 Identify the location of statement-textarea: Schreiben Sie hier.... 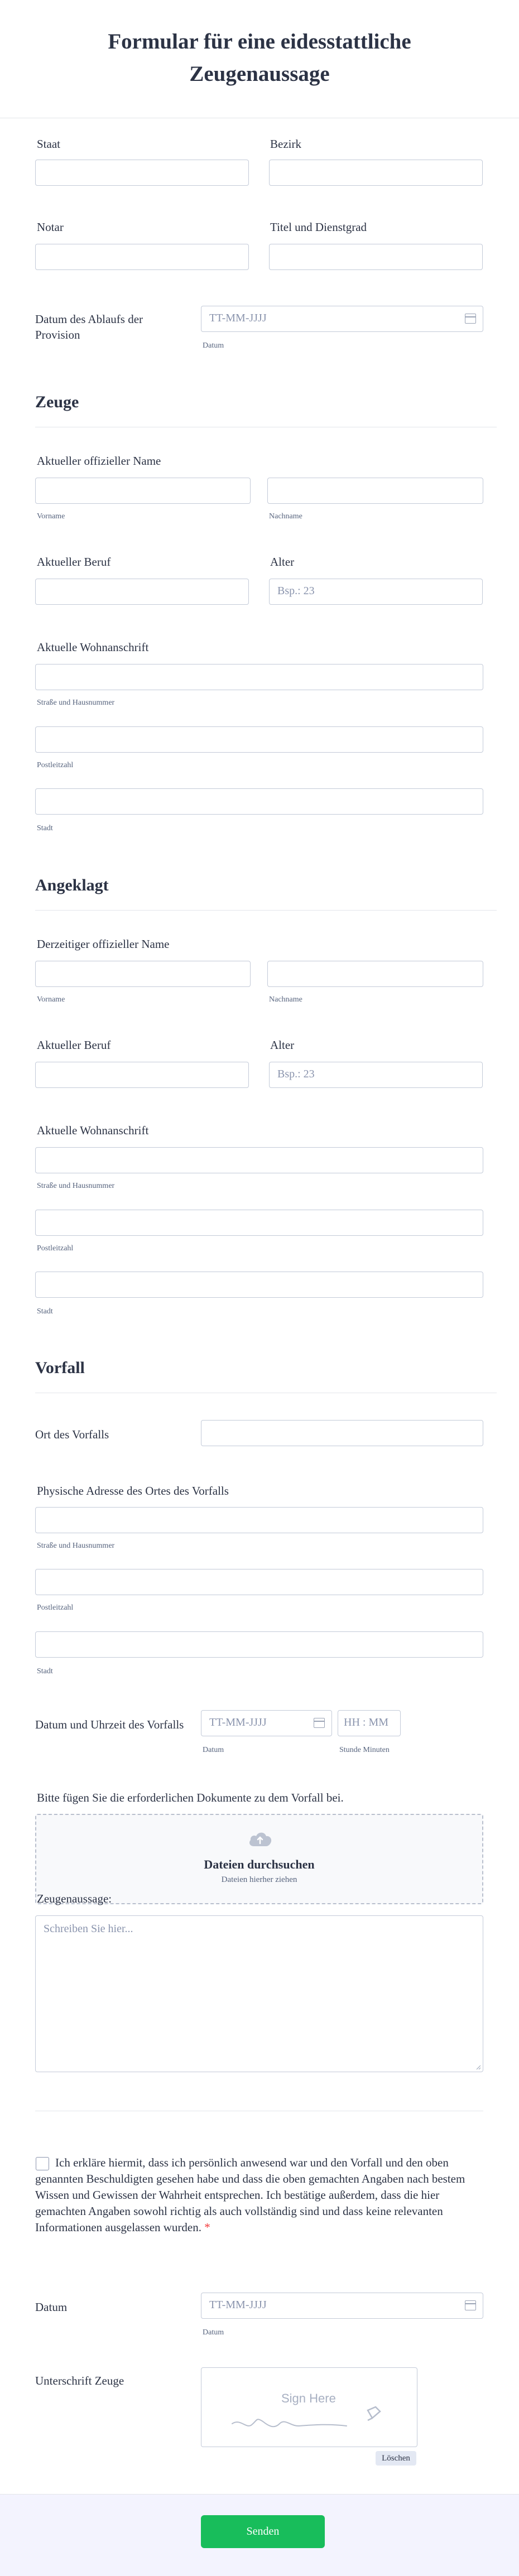
(259, 1994).